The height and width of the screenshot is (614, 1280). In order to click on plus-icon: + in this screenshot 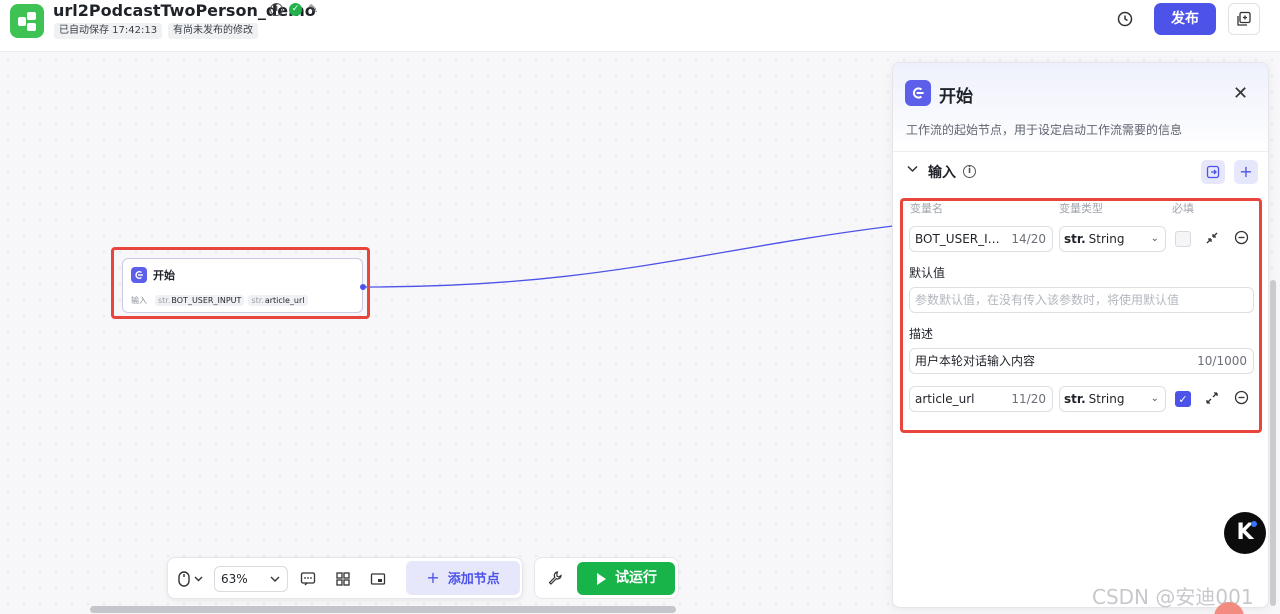, I will do `click(433, 577)`.